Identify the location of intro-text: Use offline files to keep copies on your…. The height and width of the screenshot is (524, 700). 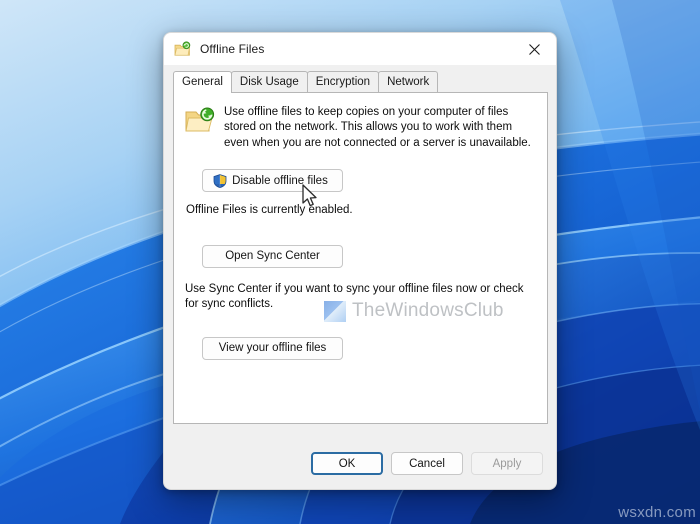
(377, 127).